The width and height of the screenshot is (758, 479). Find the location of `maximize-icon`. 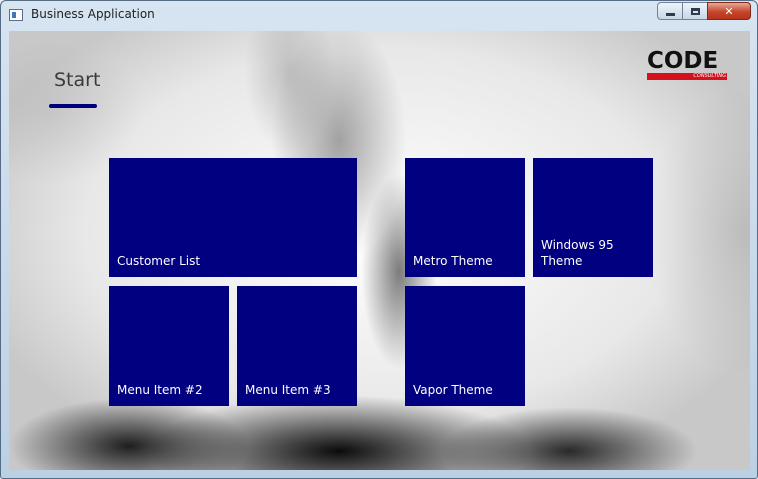

maximize-icon is located at coordinates (695, 11).